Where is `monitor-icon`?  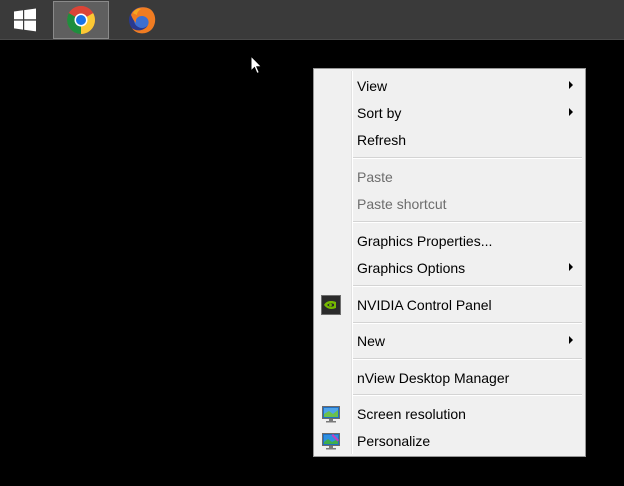
monitor-icon is located at coordinates (331, 414).